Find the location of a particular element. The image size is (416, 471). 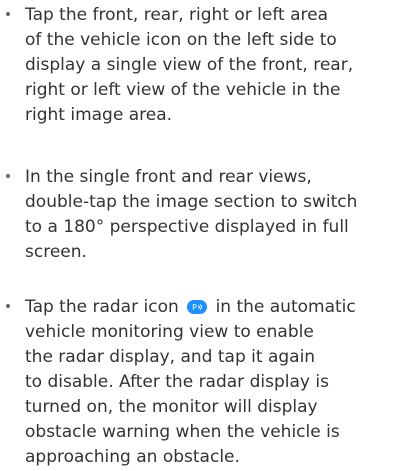

text-line: to a 180° perspective displayed in full is located at coordinates (187, 227).